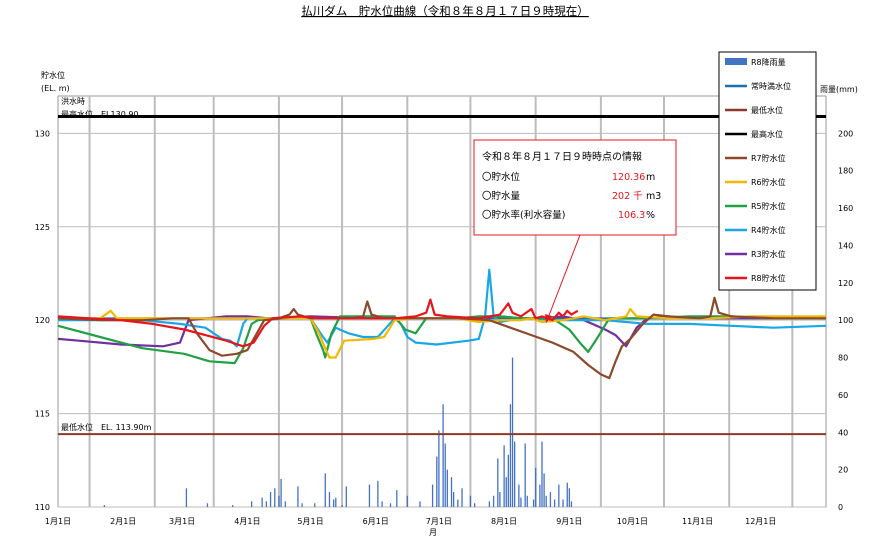  I want to click on legend-label-4: R7貯水位, so click(768, 158).